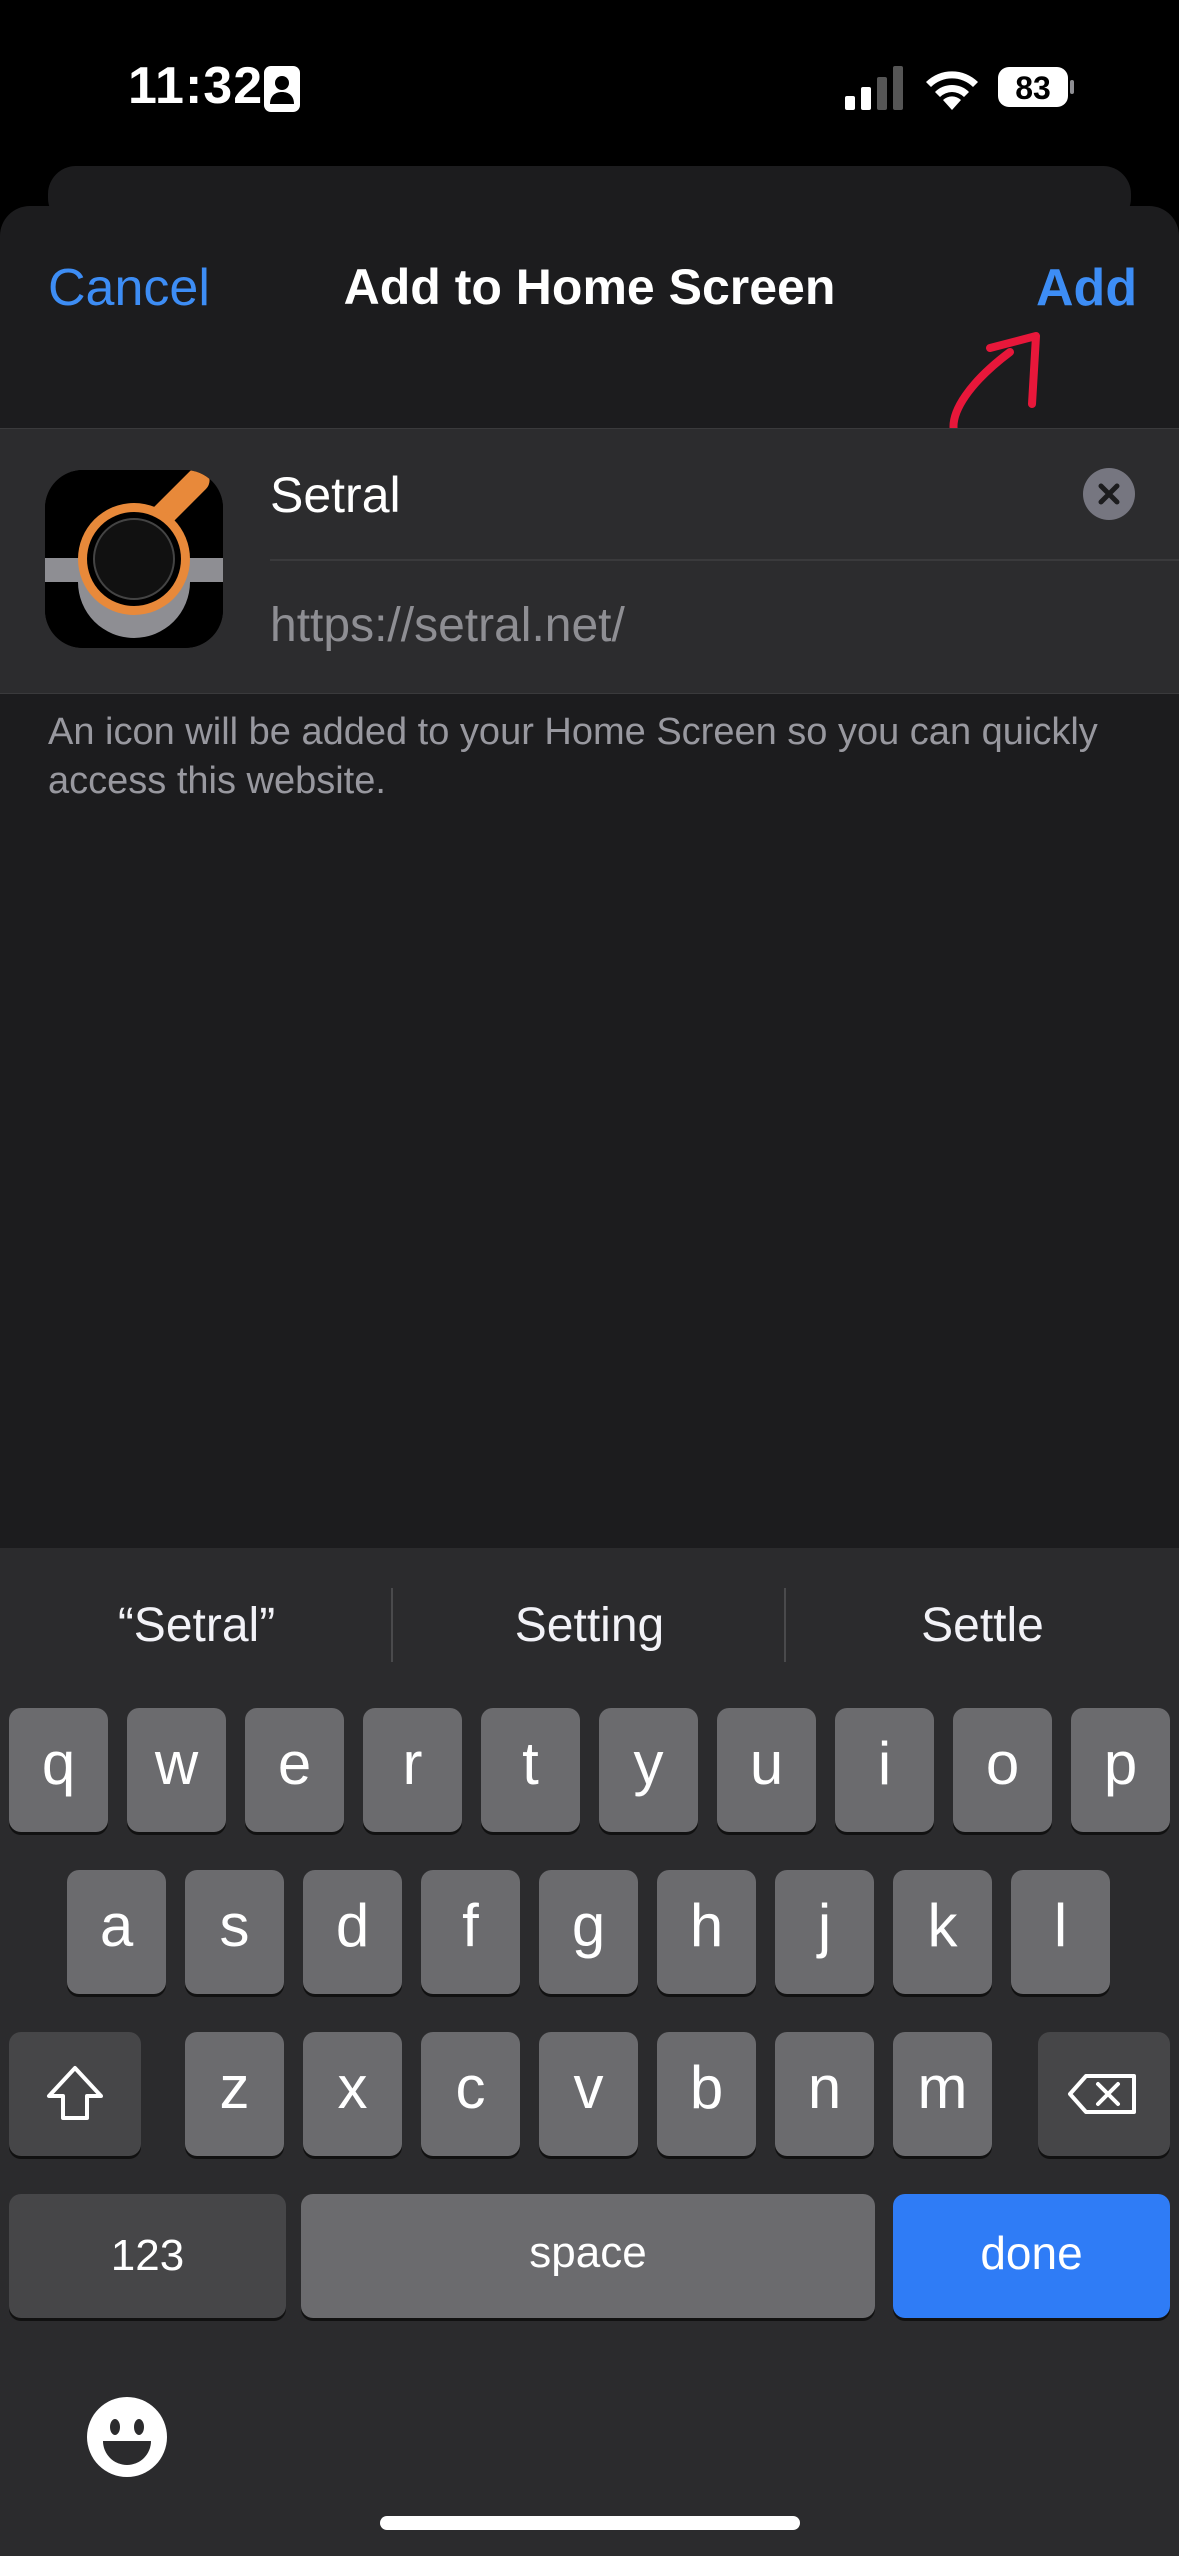 This screenshot has width=1179, height=2556. Describe the element at coordinates (724, 560) in the screenshot. I see `field-divider` at that location.